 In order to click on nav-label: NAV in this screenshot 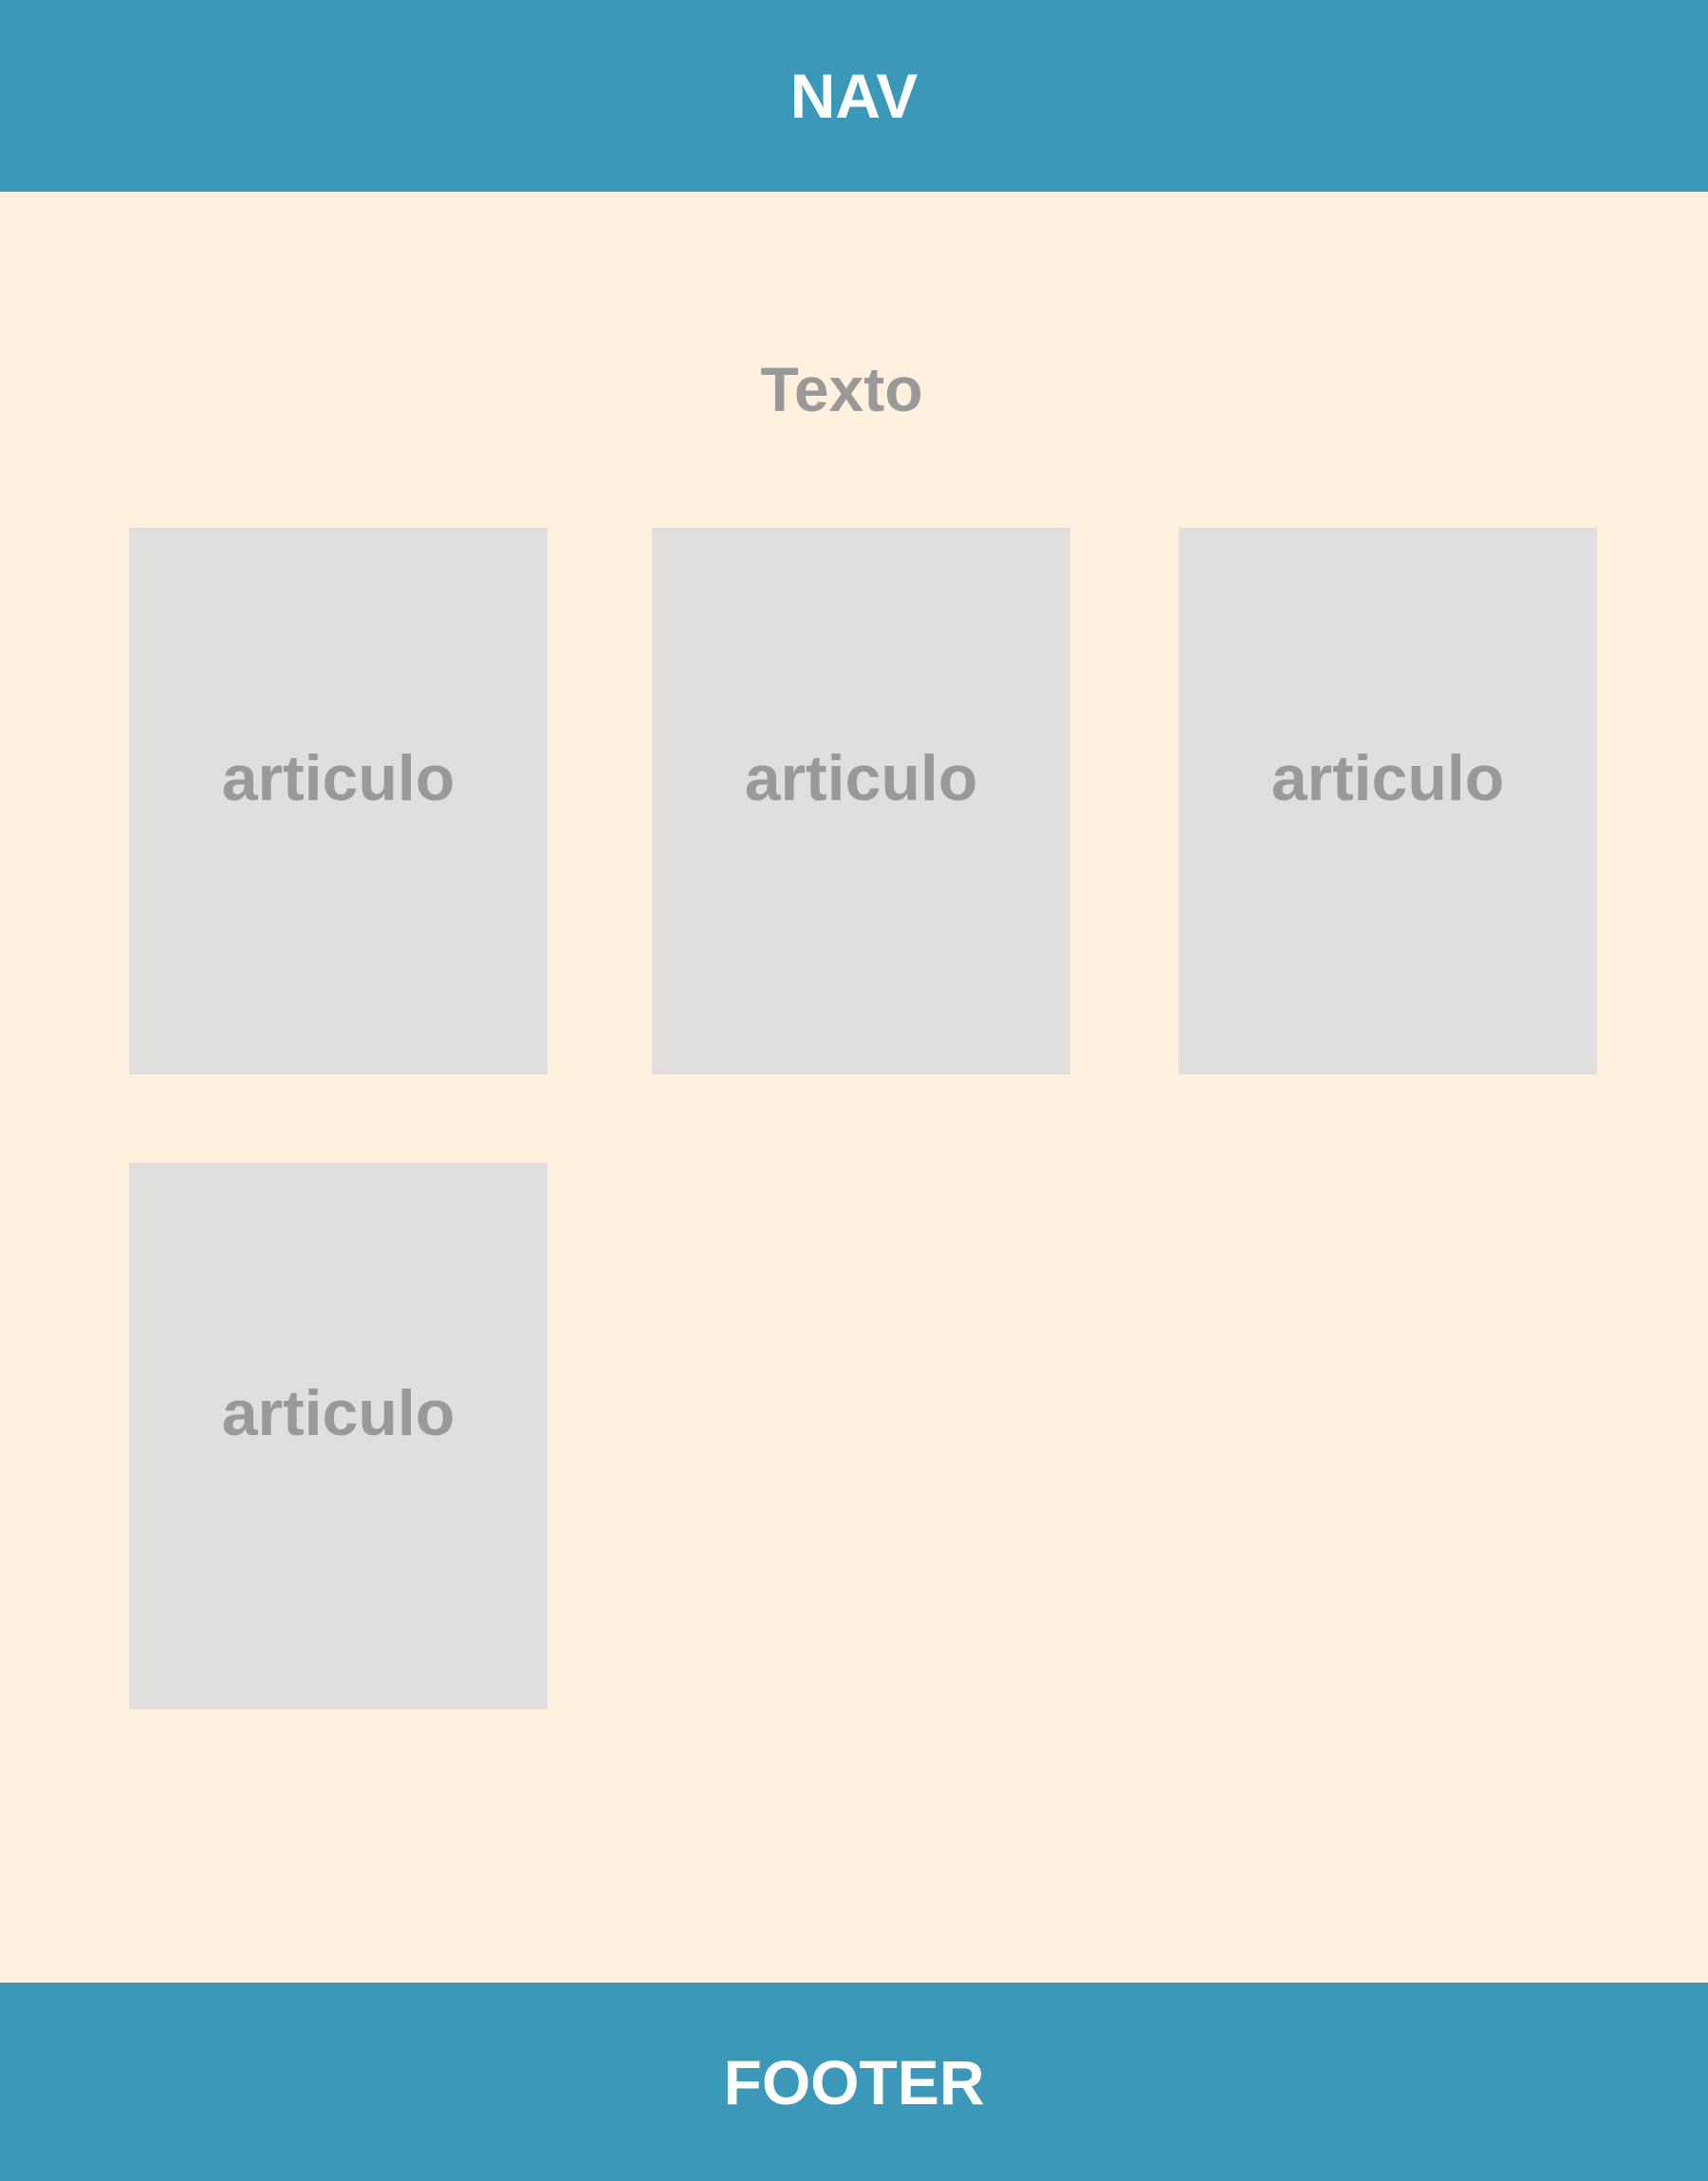, I will do `click(854, 96)`.